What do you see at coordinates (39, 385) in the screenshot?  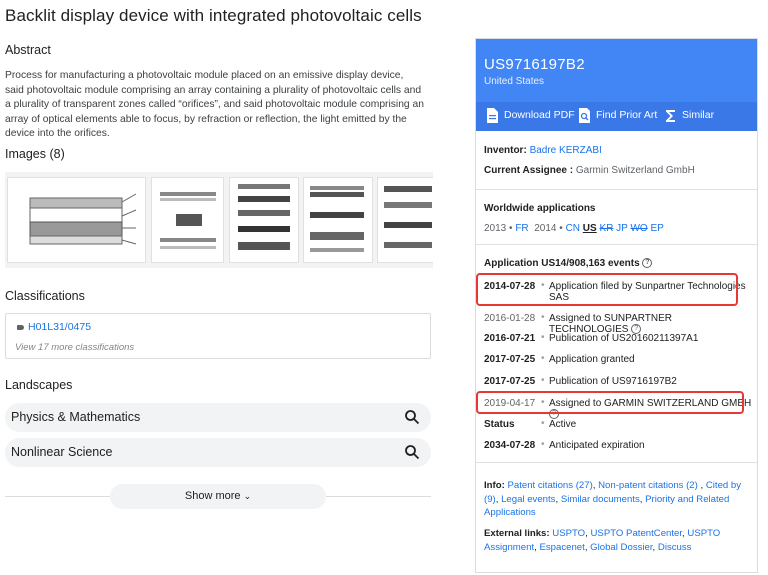 I see `landscapes-heading: Landscapes` at bounding box center [39, 385].